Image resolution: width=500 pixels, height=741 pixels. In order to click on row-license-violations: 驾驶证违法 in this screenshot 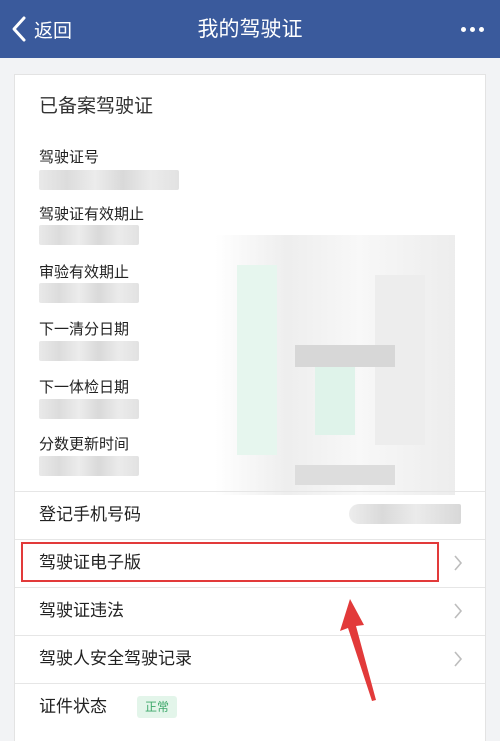, I will do `click(250, 611)`.